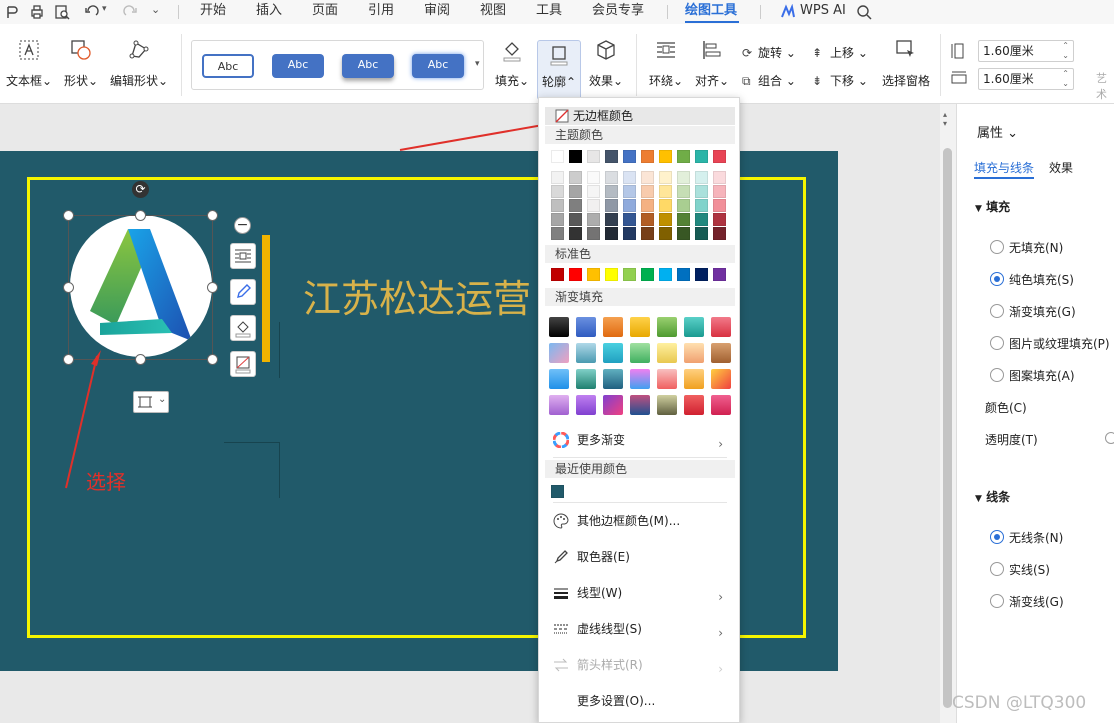  What do you see at coordinates (212, 287) in the screenshot?
I see `resize-handle-e` at bounding box center [212, 287].